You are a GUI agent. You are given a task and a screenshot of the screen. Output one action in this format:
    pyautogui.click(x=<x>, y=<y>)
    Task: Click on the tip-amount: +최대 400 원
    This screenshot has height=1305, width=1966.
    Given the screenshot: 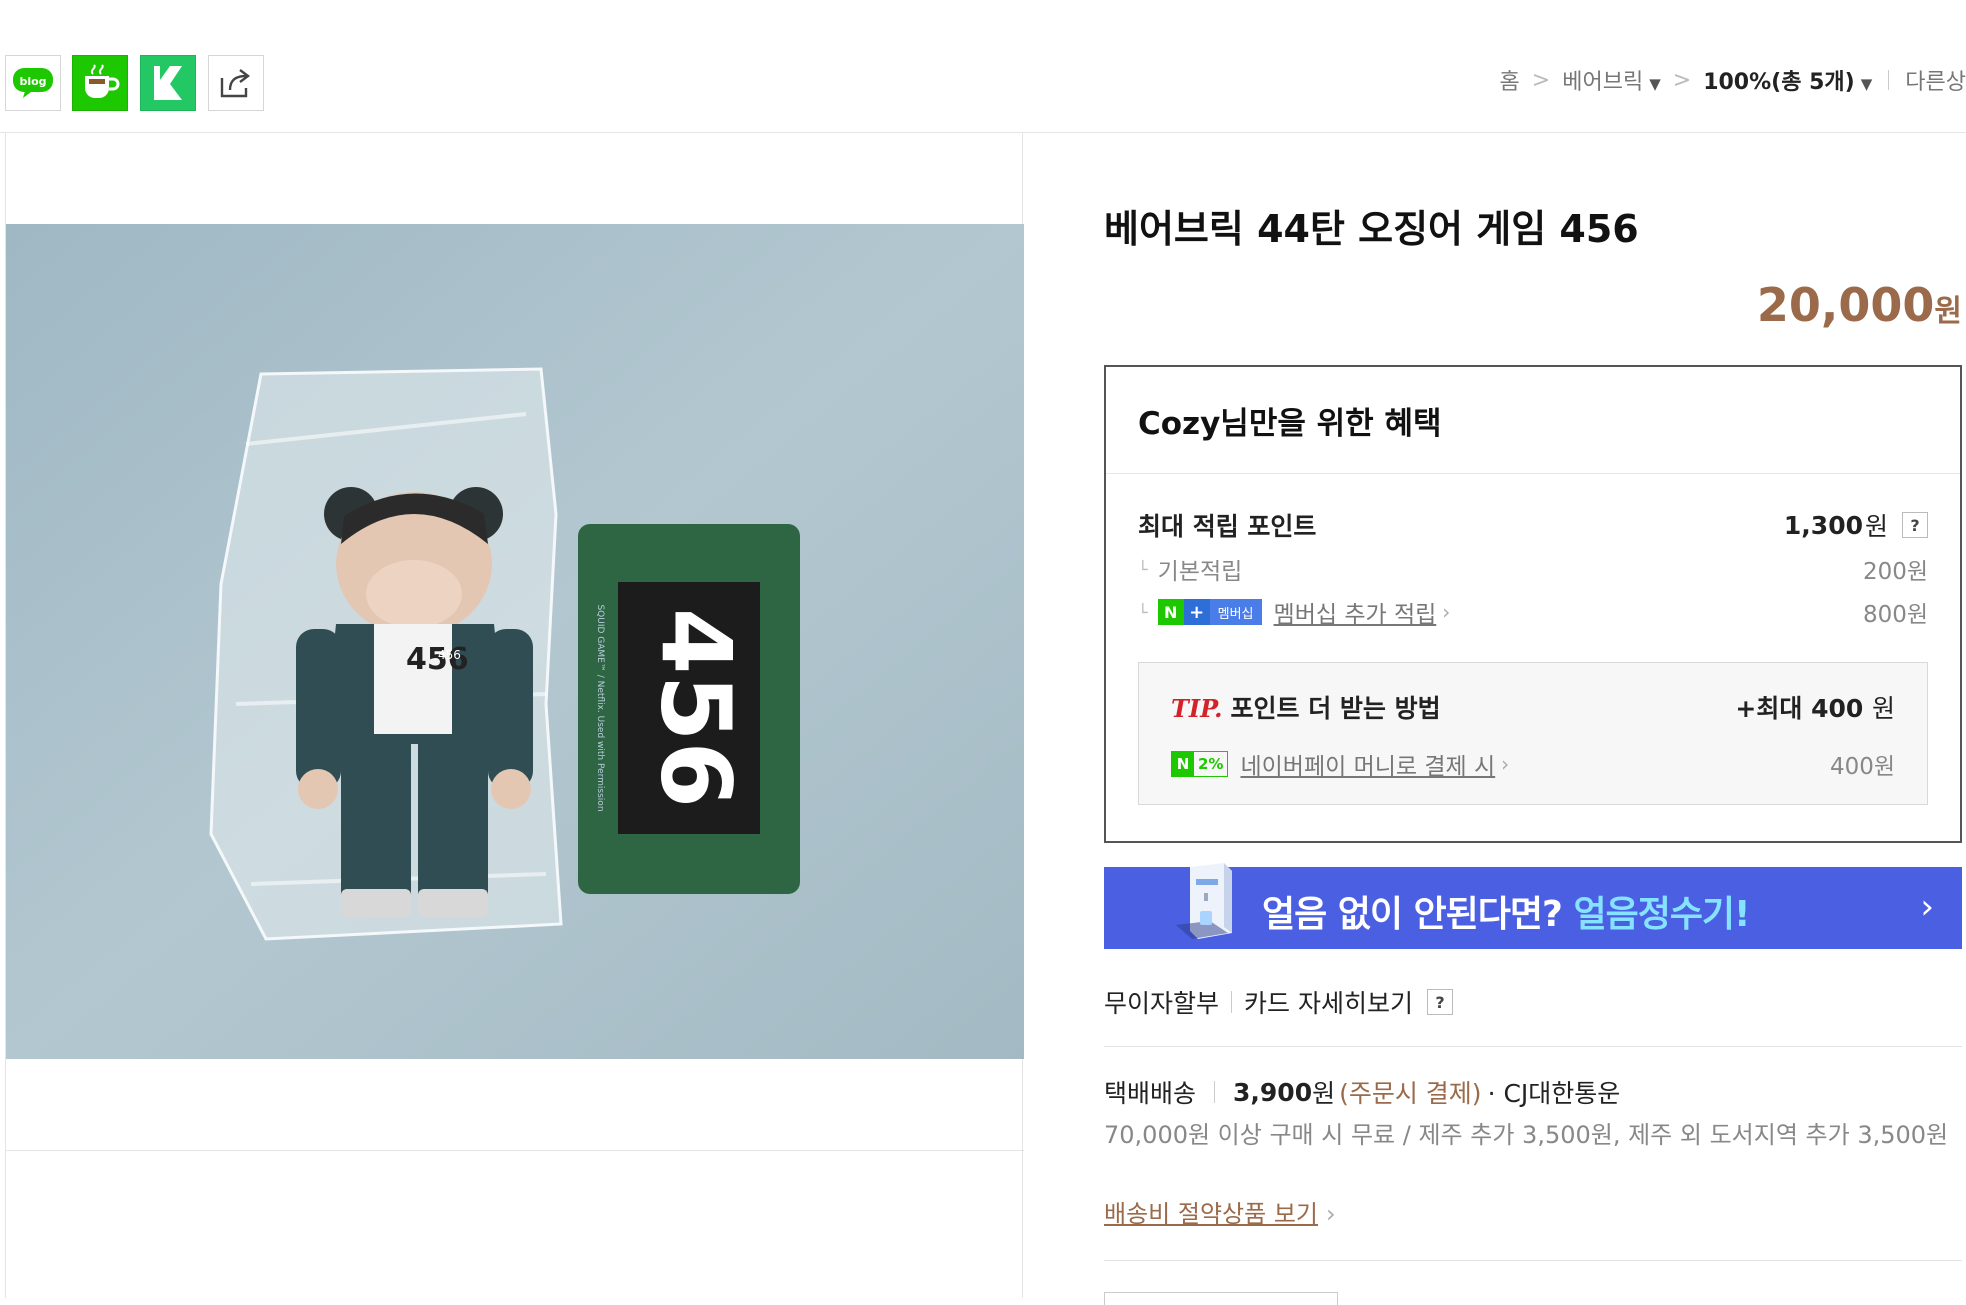 What is the action you would take?
    pyautogui.click(x=1815, y=707)
    